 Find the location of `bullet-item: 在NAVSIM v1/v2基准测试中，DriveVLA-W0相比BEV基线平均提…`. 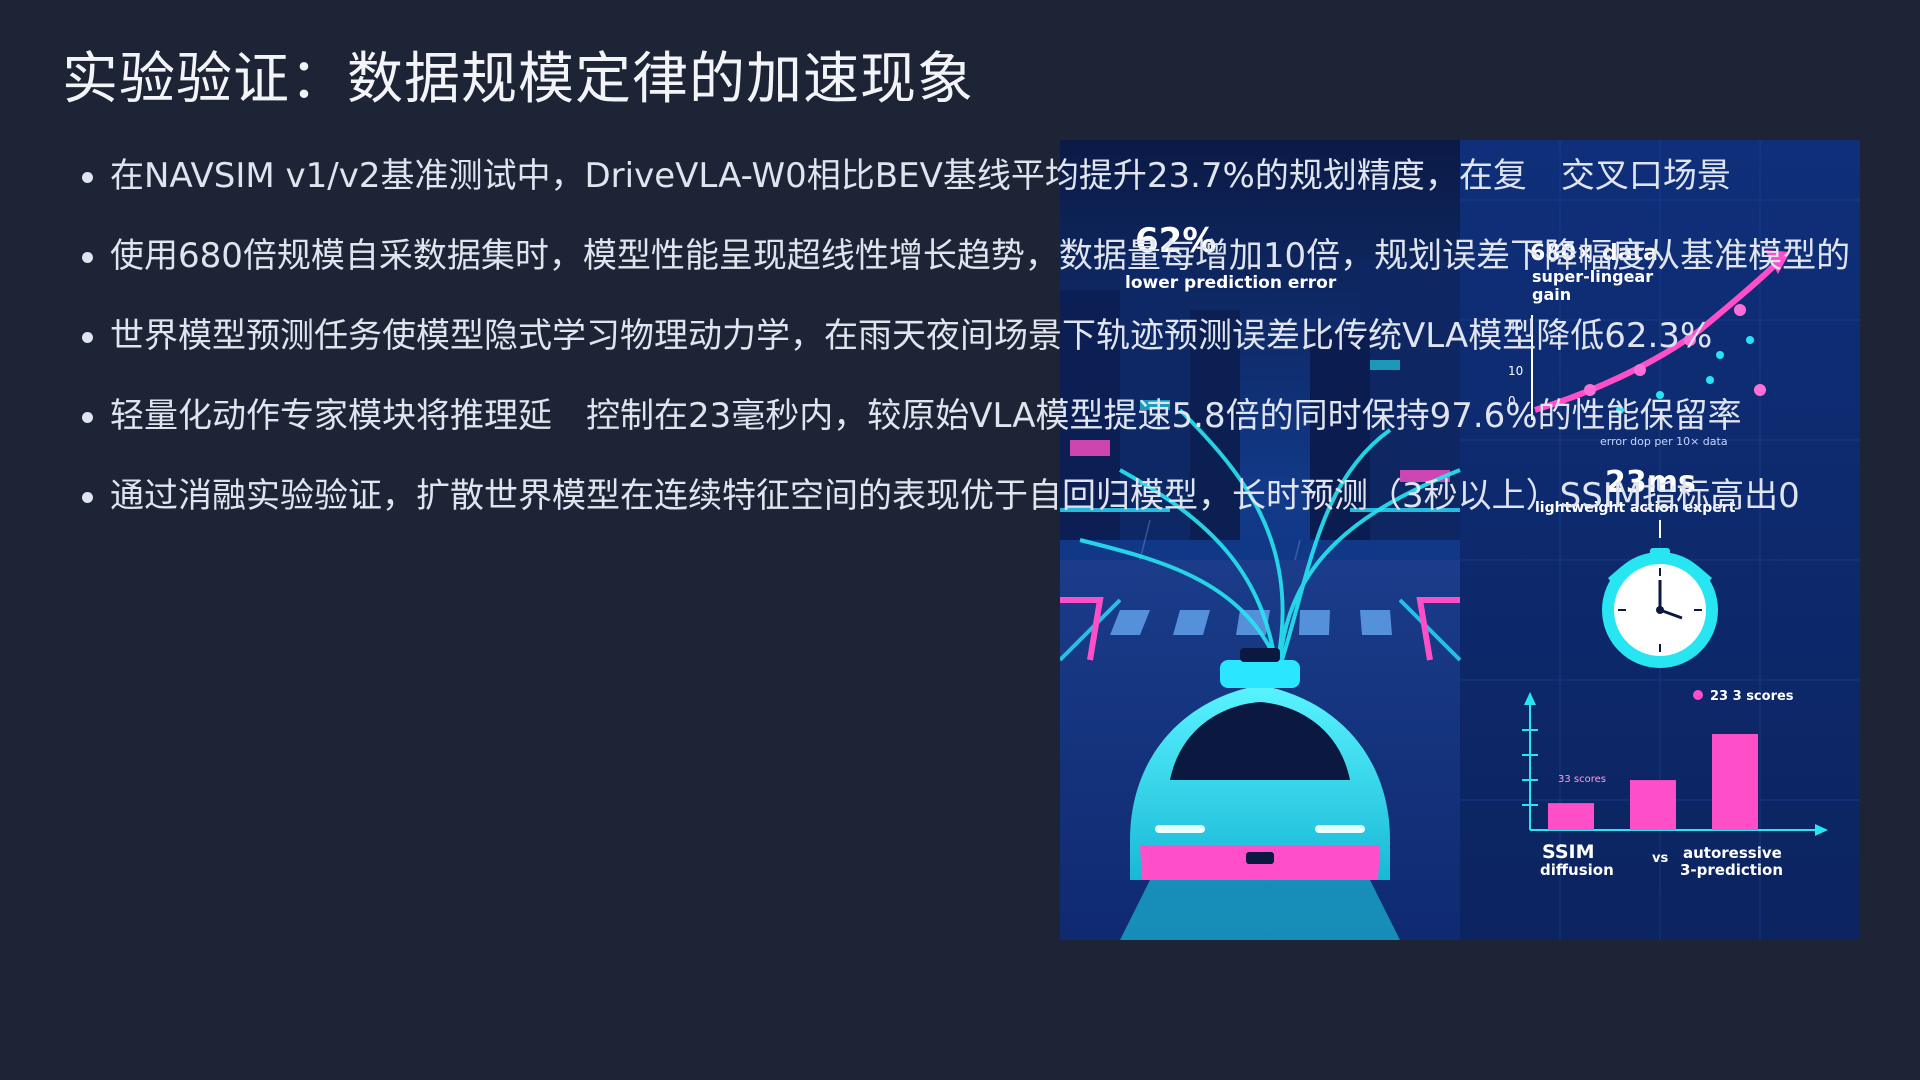

bullet-item: 在NAVSIM v1/v2基准测试中，DriveVLA-W0相比BEV基线平均提… is located at coordinates (1000, 180).